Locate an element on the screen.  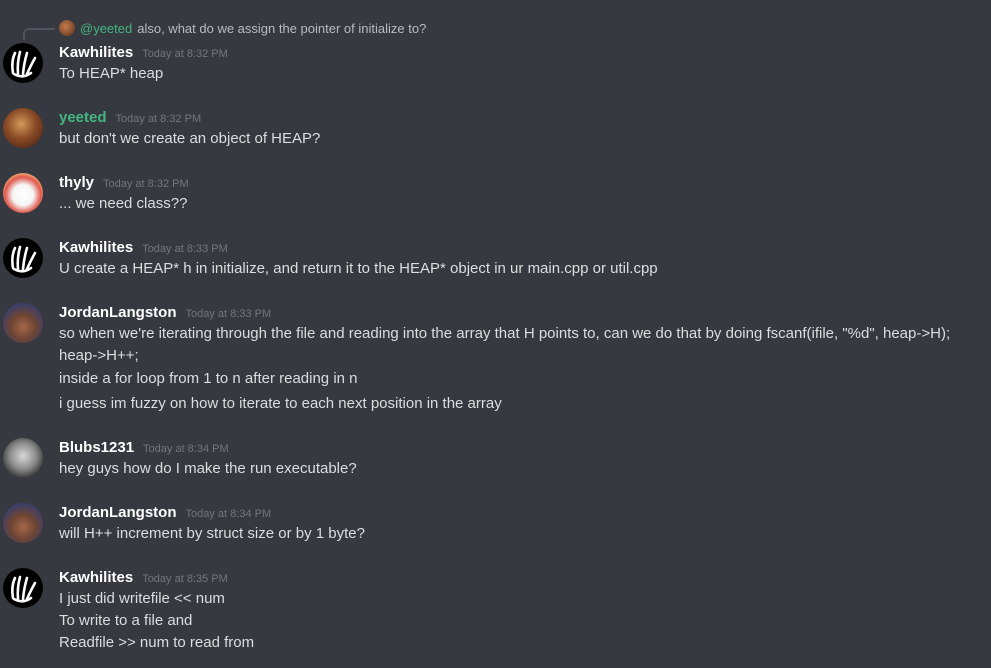
reply-avatar is located at coordinates (67, 28).